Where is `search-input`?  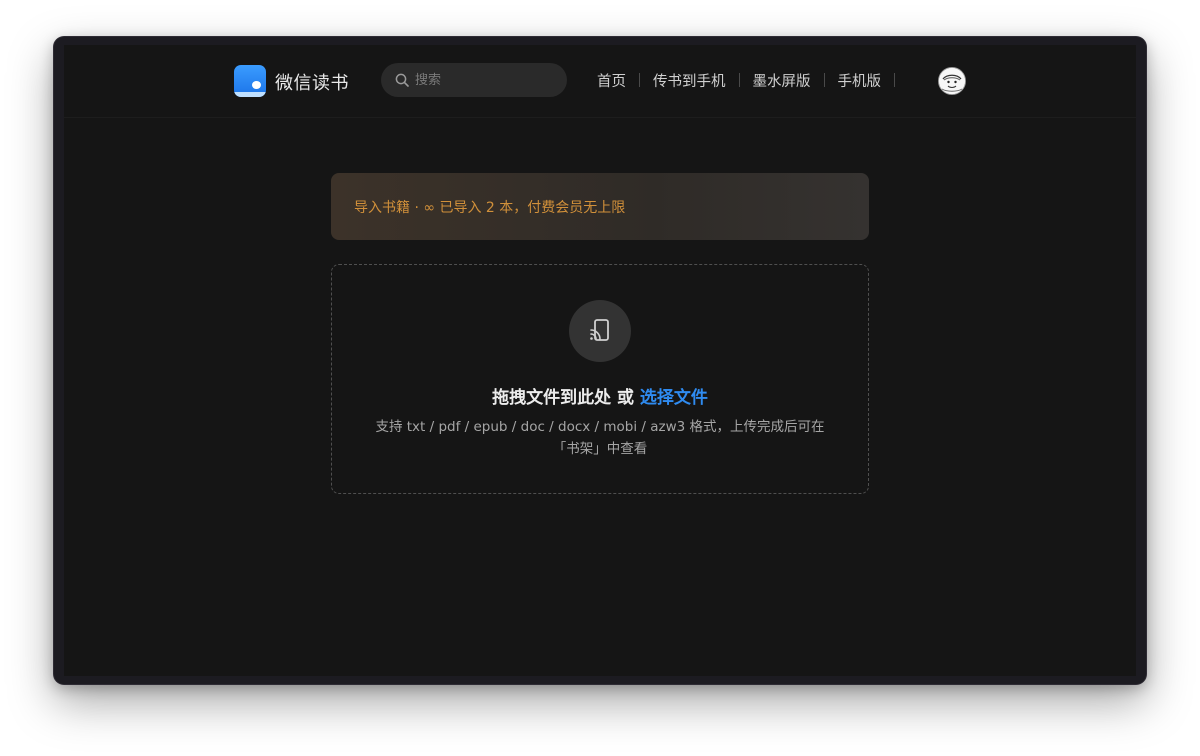 search-input is located at coordinates (485, 80).